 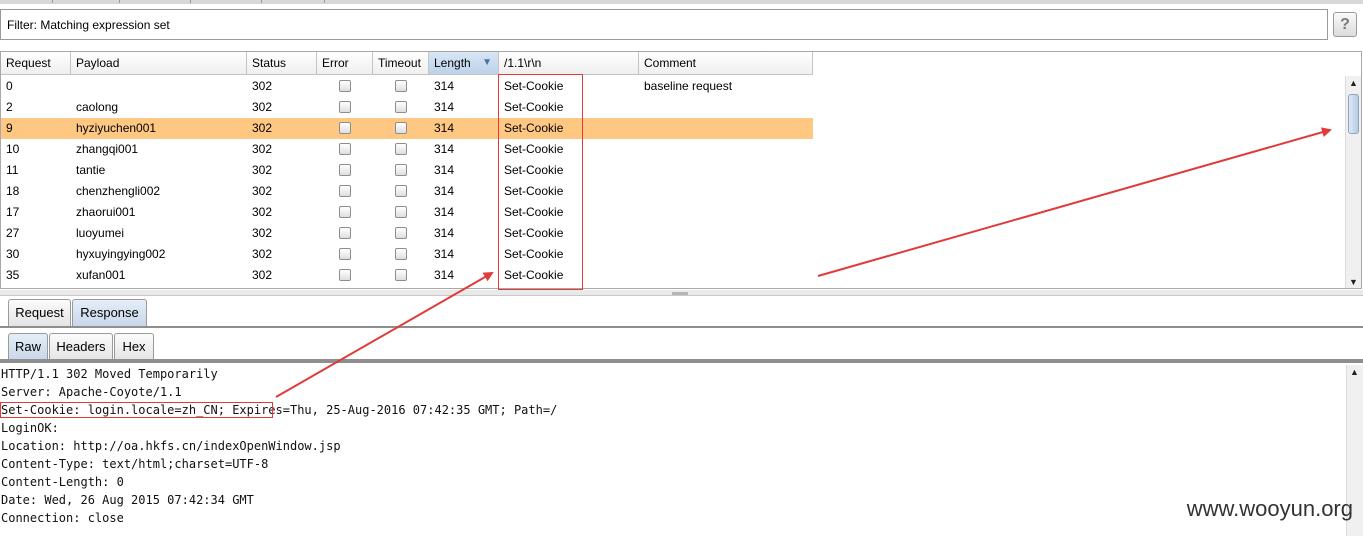 I want to click on watermark: www.wooyun.org, so click(x=1269, y=508).